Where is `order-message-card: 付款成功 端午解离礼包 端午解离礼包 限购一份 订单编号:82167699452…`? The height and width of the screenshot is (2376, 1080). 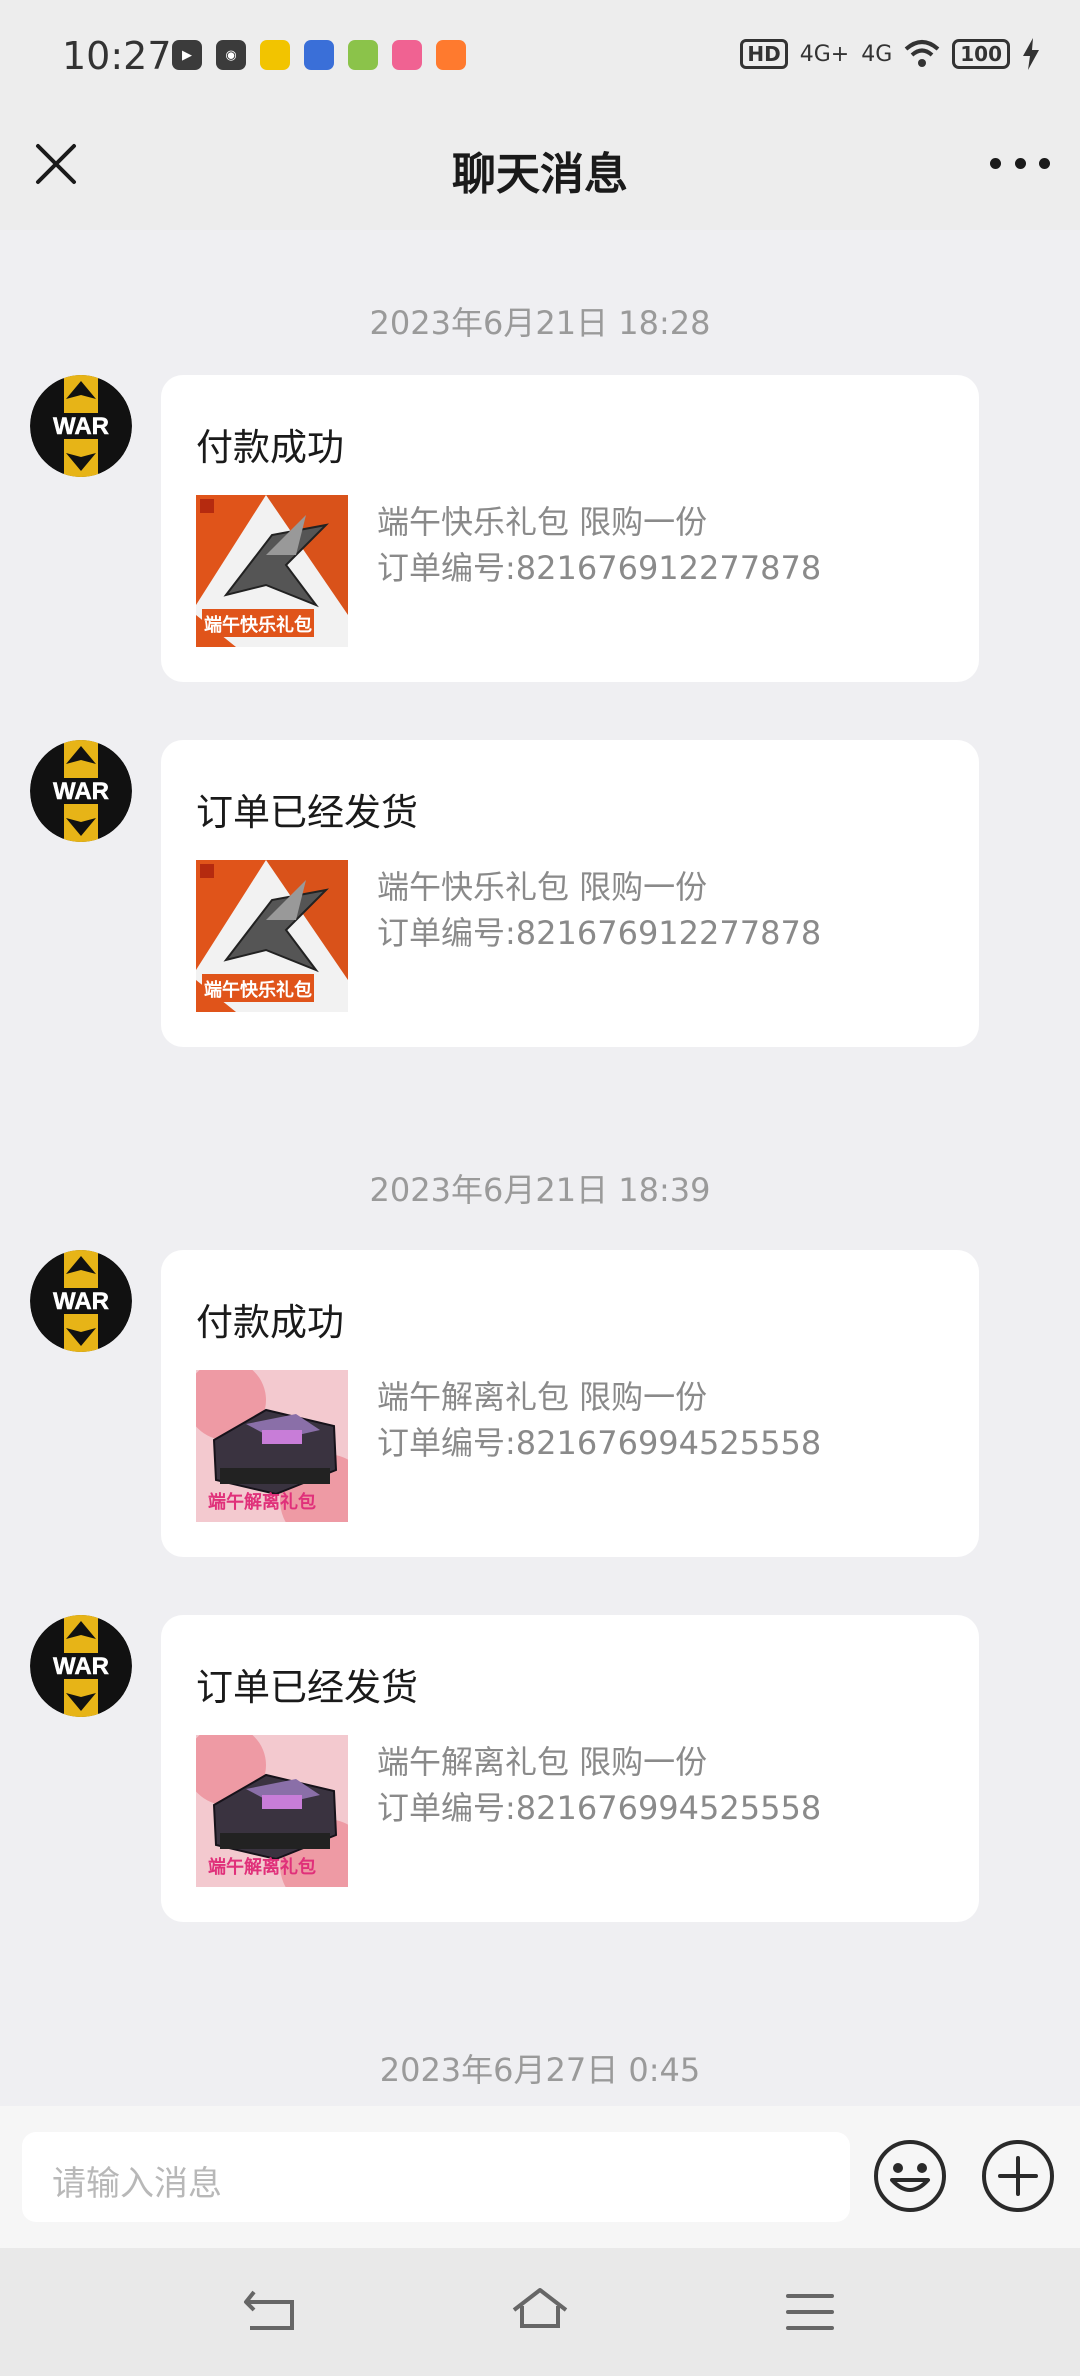 order-message-card: 付款成功 端午解离礼包 端午解离礼包 限购一份 订单编号:82167699452… is located at coordinates (570, 1403).